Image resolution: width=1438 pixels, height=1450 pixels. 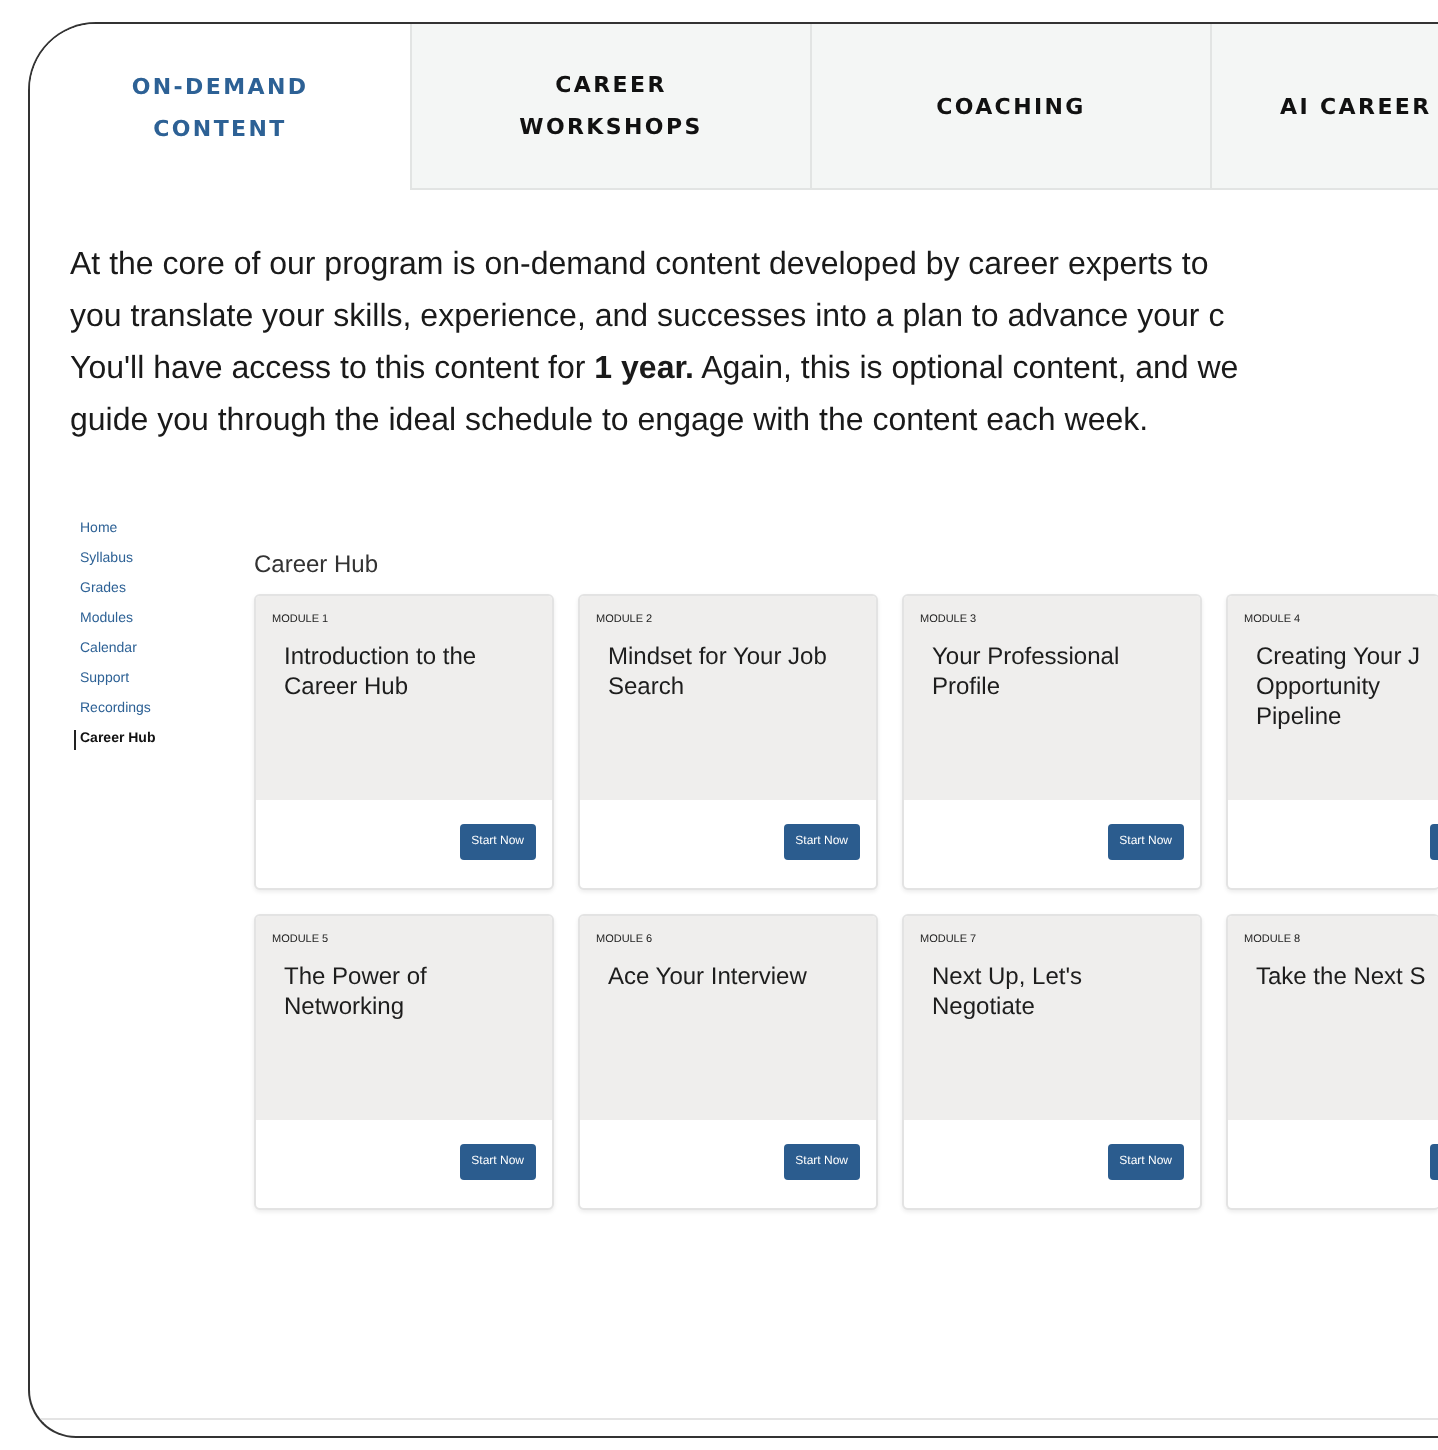 I want to click on section-title: Career Hub, so click(x=317, y=564).